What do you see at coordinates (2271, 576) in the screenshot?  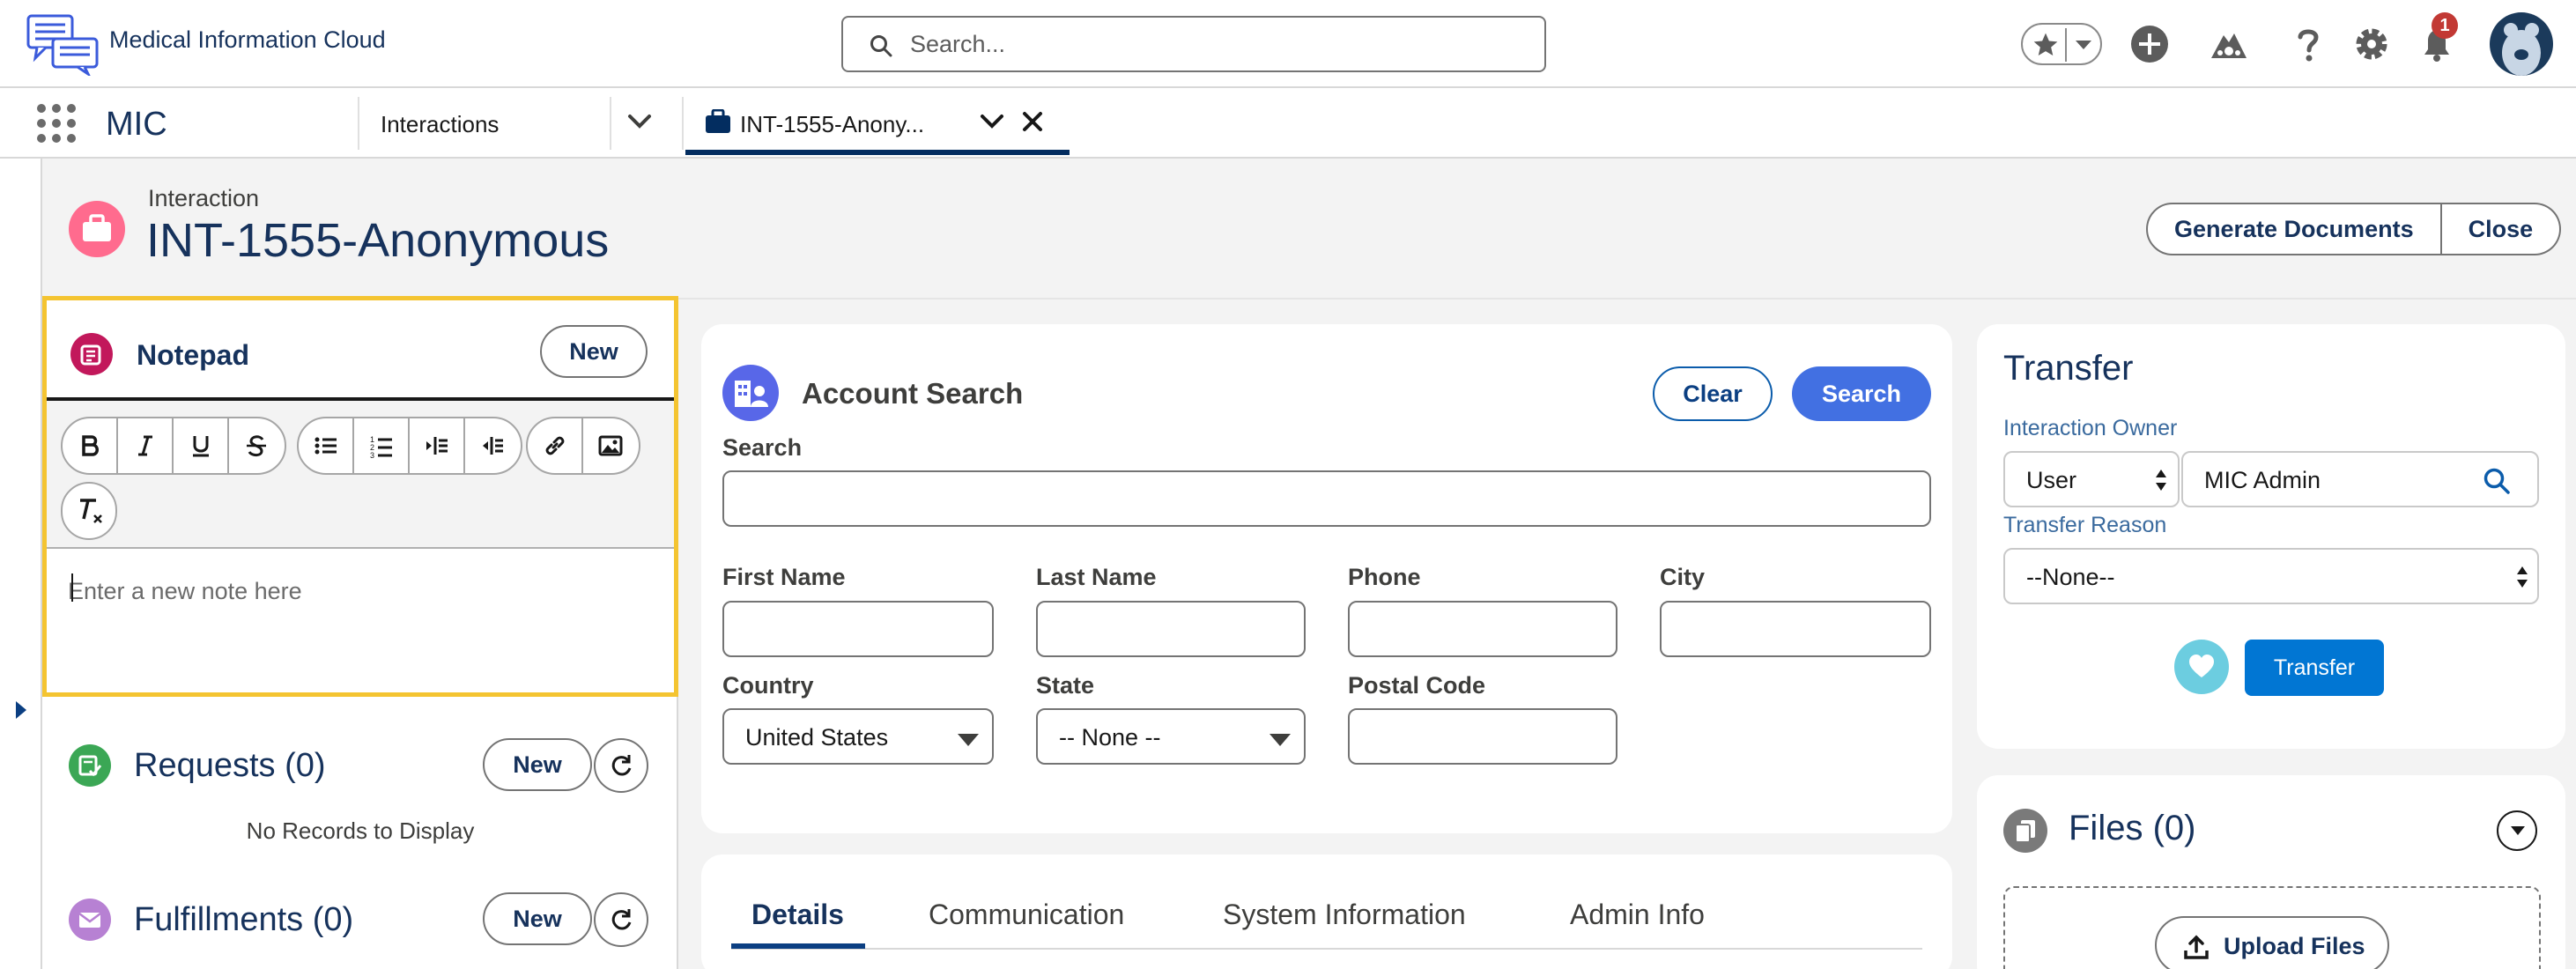 I see `transfer-reason-select: --None--` at bounding box center [2271, 576].